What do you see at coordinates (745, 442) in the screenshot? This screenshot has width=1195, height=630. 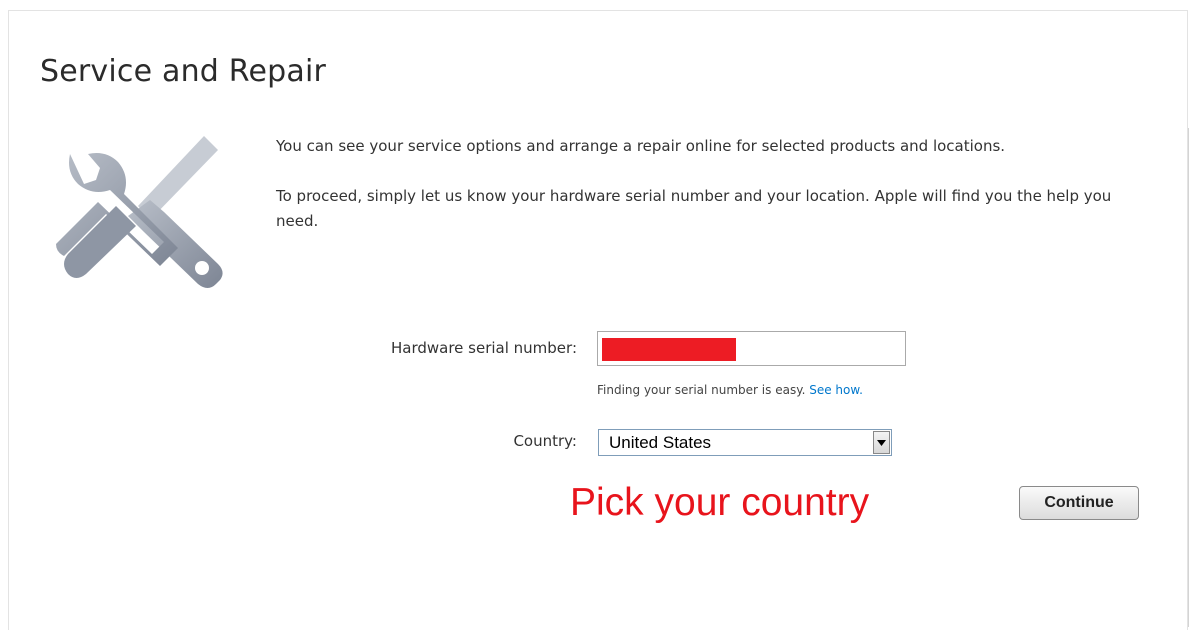 I see `country-select: United States` at bounding box center [745, 442].